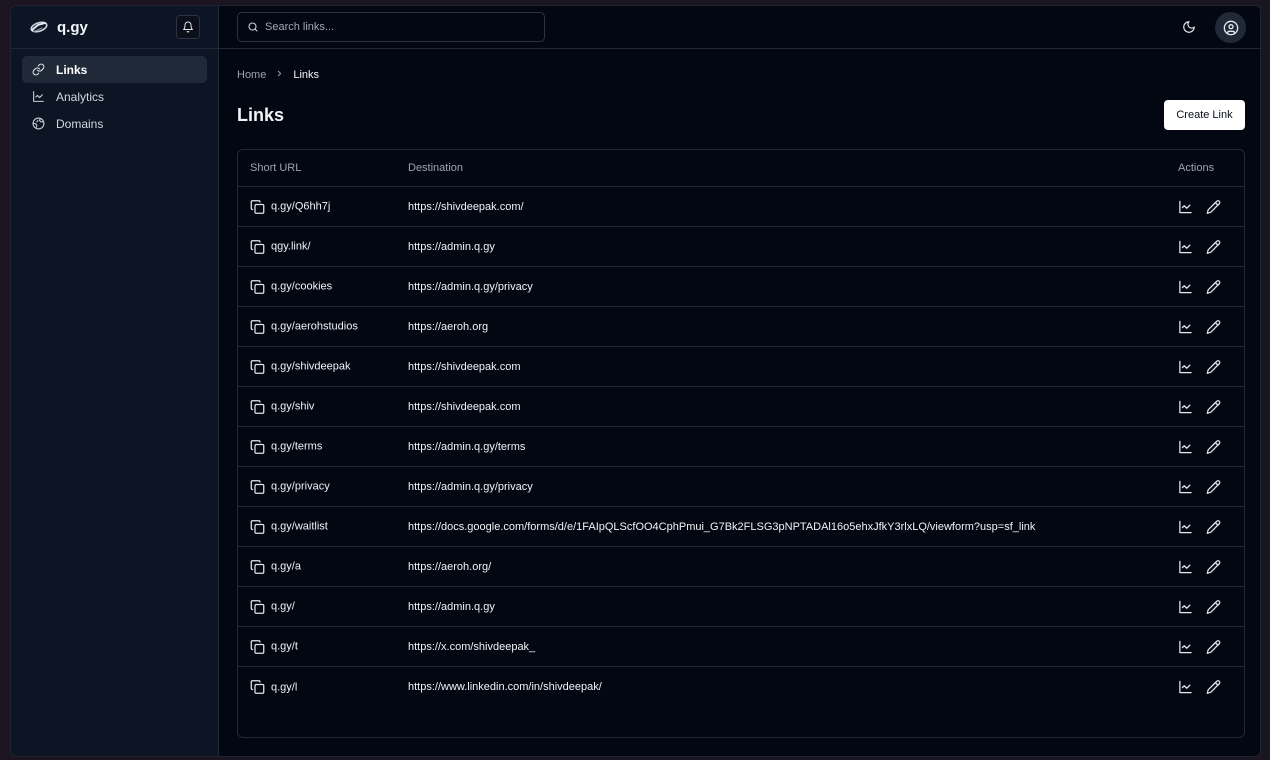  What do you see at coordinates (261, 115) in the screenshot?
I see `page-title: Links` at bounding box center [261, 115].